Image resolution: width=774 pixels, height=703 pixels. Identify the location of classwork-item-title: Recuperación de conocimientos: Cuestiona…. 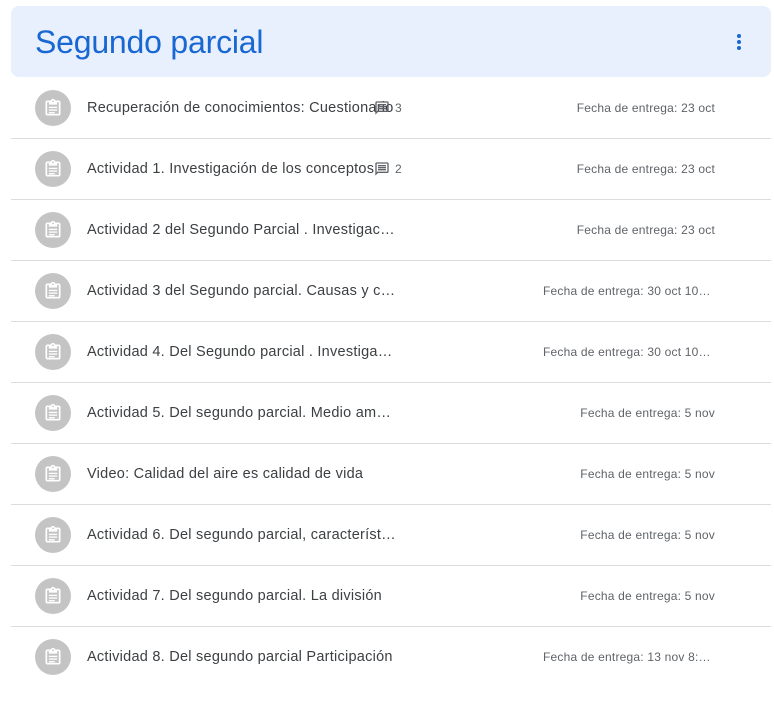
(240, 108).